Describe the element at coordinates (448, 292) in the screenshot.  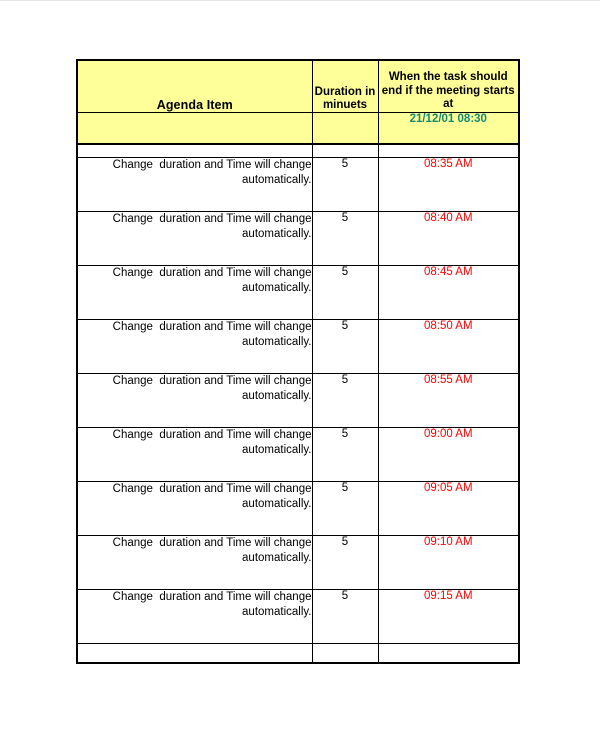
I see `cell-end-time: 08:45 AM` at that location.